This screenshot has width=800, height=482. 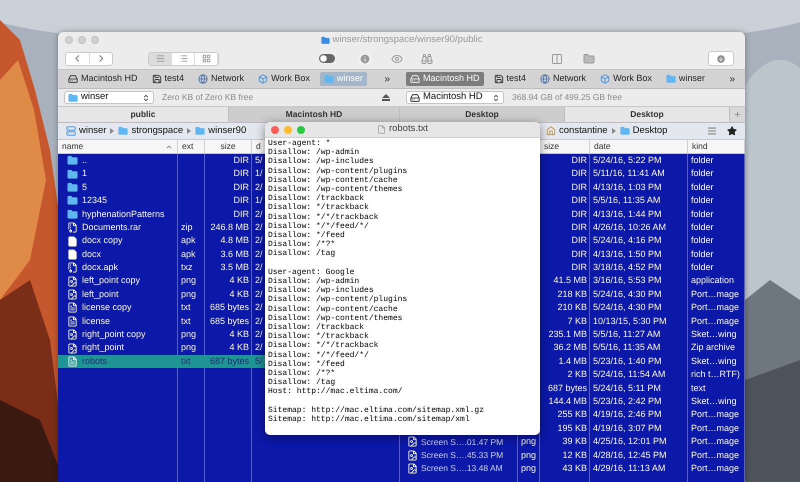 What do you see at coordinates (319, 226) in the screenshot?
I see `text-line: Disallow: */*/feed/*/` at bounding box center [319, 226].